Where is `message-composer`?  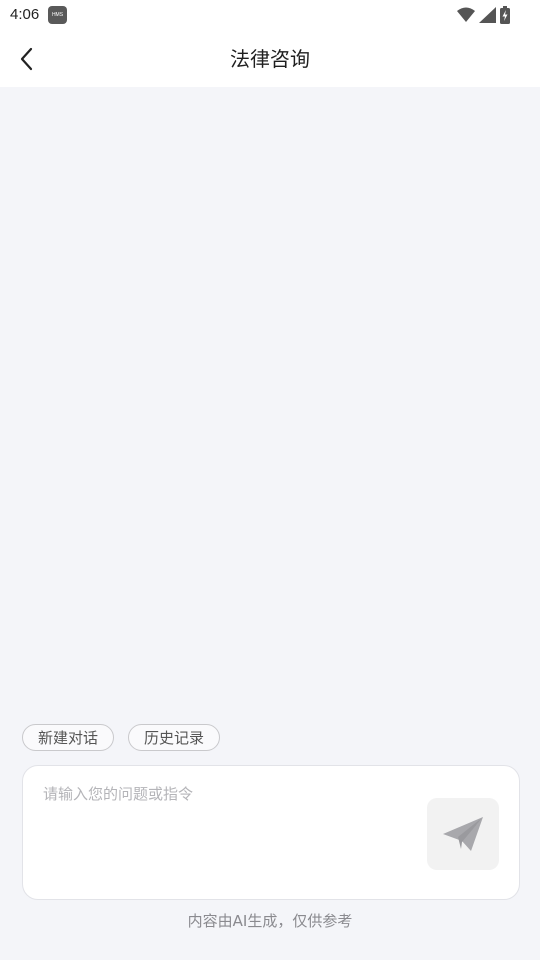
message-composer is located at coordinates (271, 832).